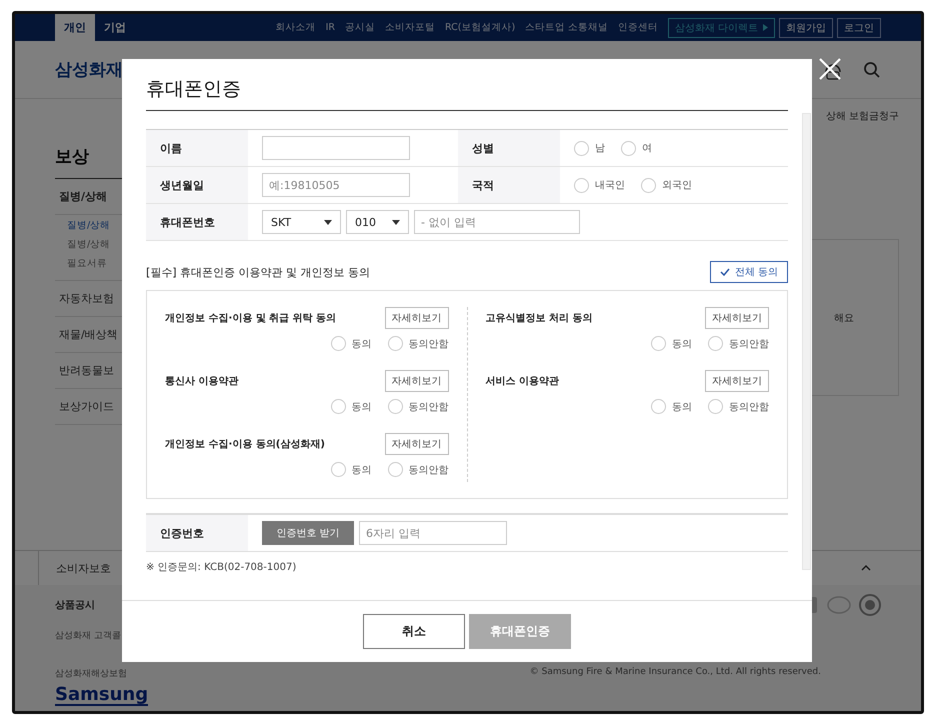 The height and width of the screenshot is (725, 936). I want to click on nav-link: RC(보험설계사), so click(480, 27).